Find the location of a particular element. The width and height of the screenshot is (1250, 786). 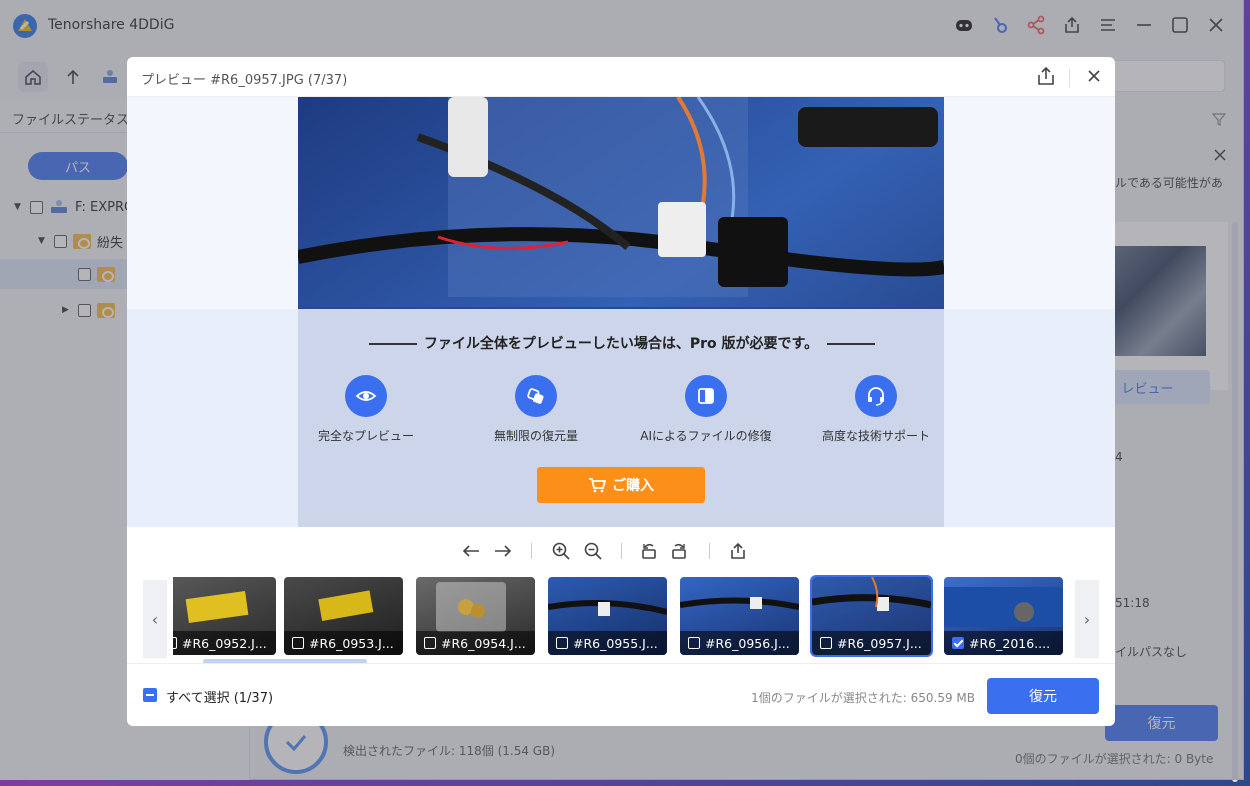

feature-ai-repair: AIによるファイルの修復 is located at coordinates (706, 409).